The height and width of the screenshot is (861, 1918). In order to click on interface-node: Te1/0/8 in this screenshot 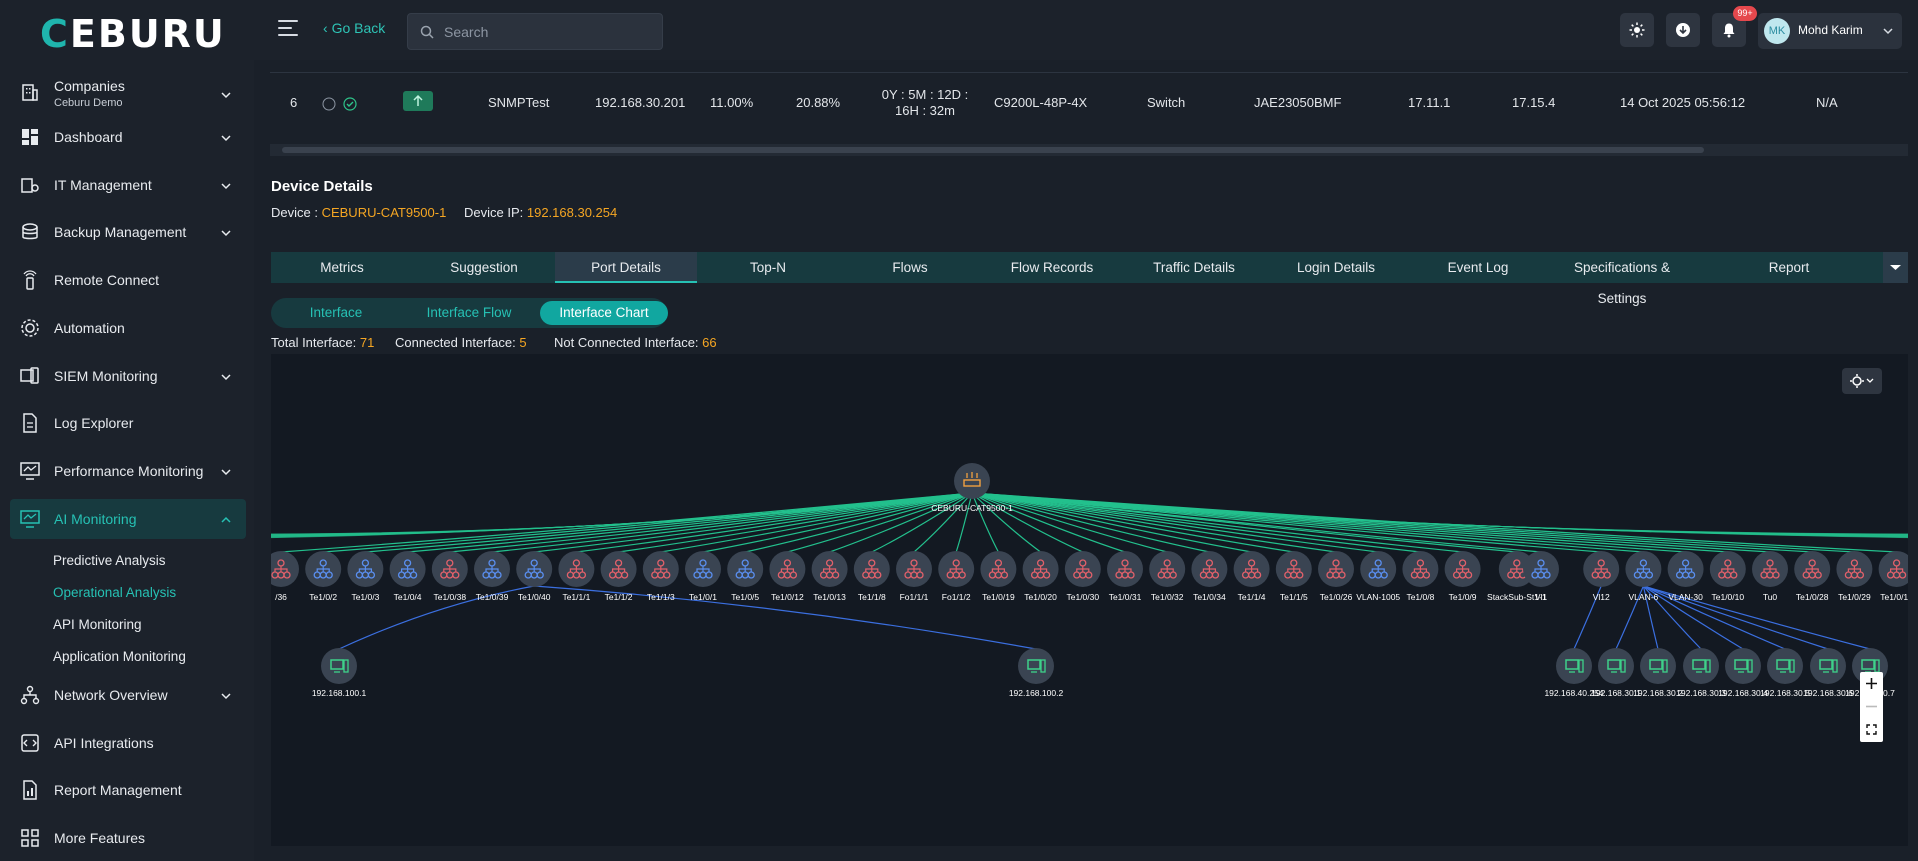, I will do `click(1420, 576)`.